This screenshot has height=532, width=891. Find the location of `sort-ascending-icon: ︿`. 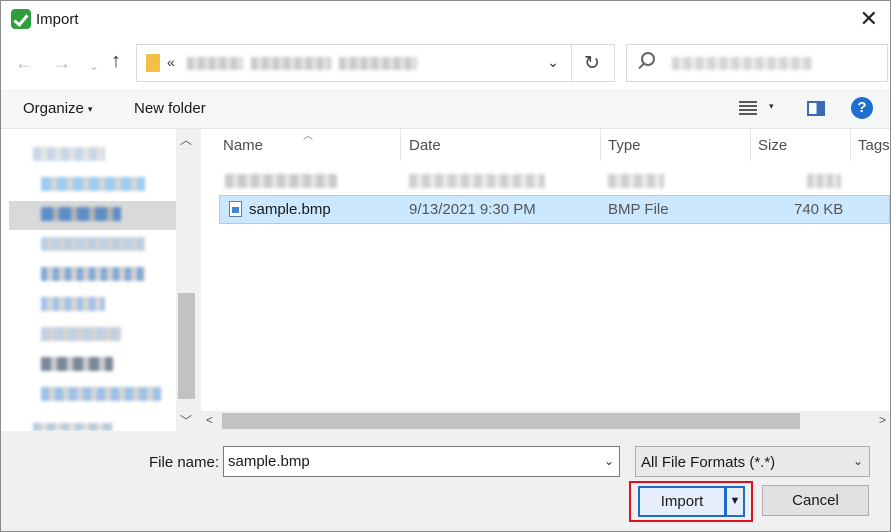

sort-ascending-icon: ︿ is located at coordinates (308, 136).